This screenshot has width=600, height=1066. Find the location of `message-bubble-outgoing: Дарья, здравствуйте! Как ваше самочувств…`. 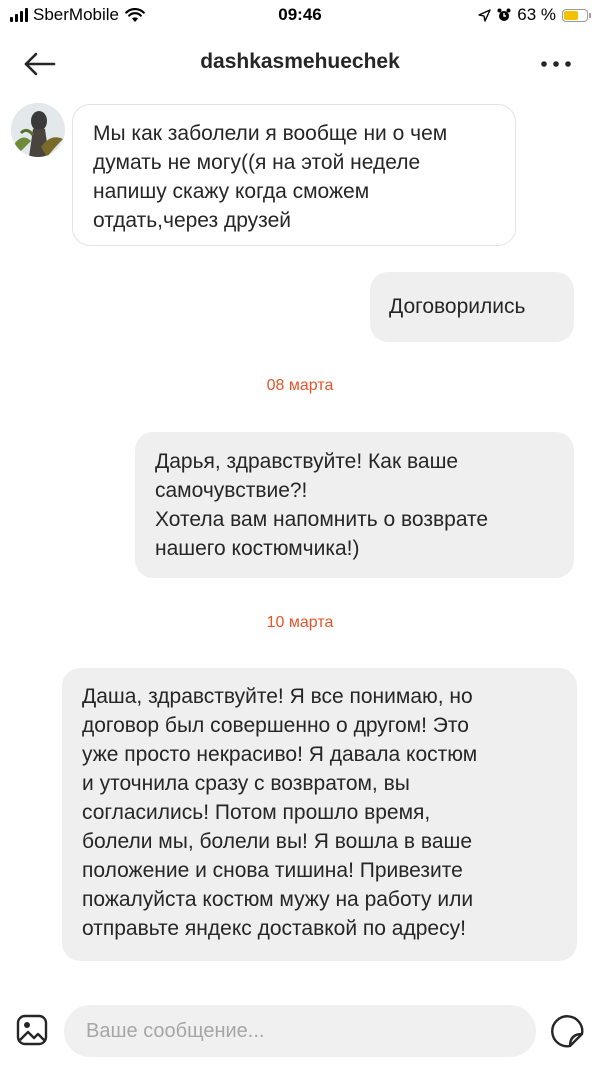

message-bubble-outgoing: Дарья, здравствуйте! Как ваше самочувств… is located at coordinates (354, 505).